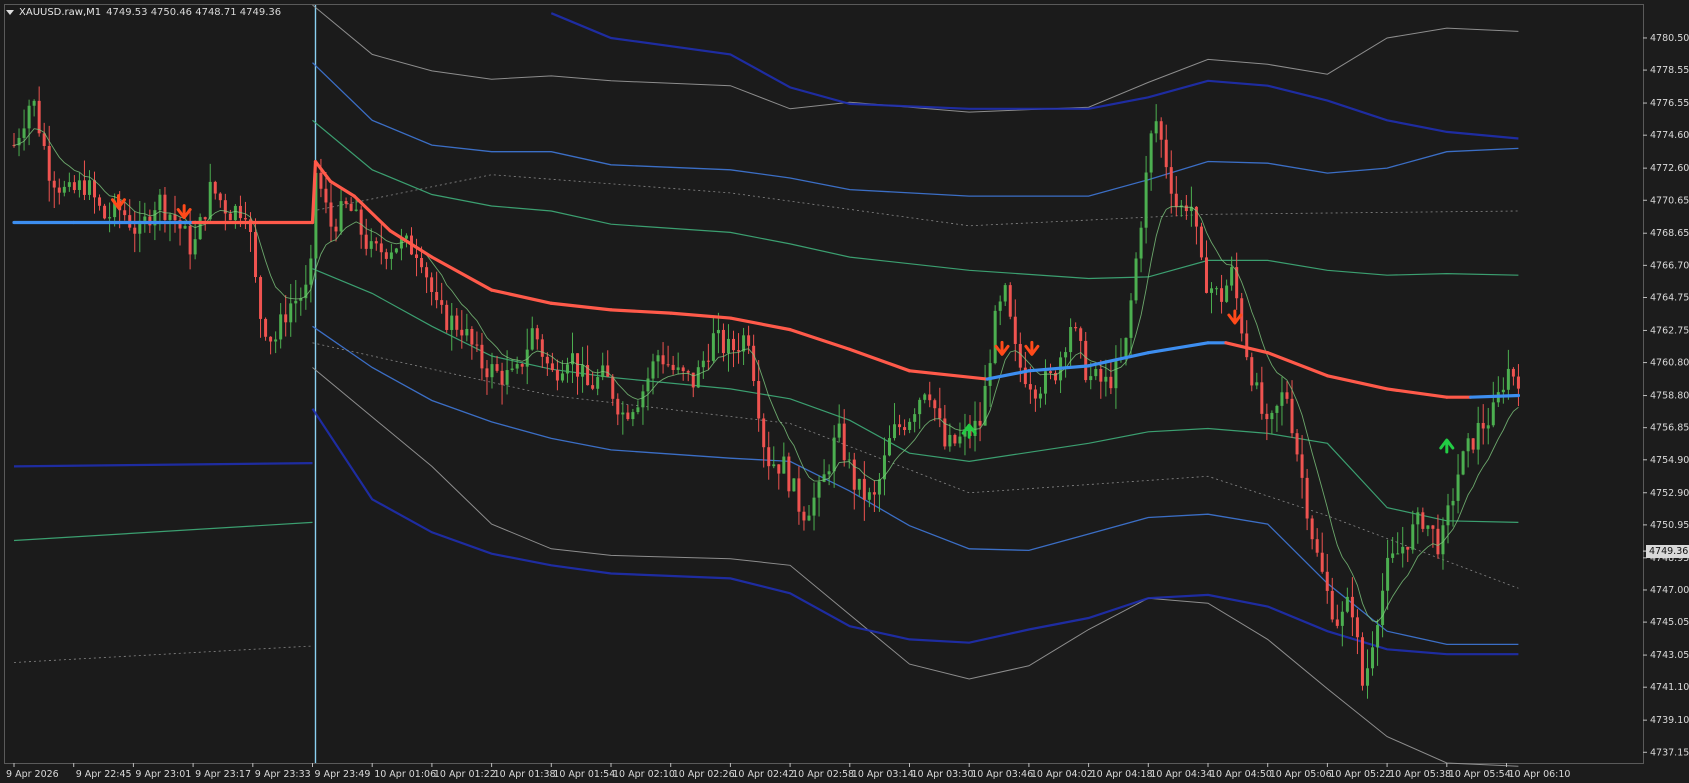 This screenshot has height=783, width=1689. Describe the element at coordinates (1669, 265) in the screenshot. I see `price-label: 4766.70` at that location.